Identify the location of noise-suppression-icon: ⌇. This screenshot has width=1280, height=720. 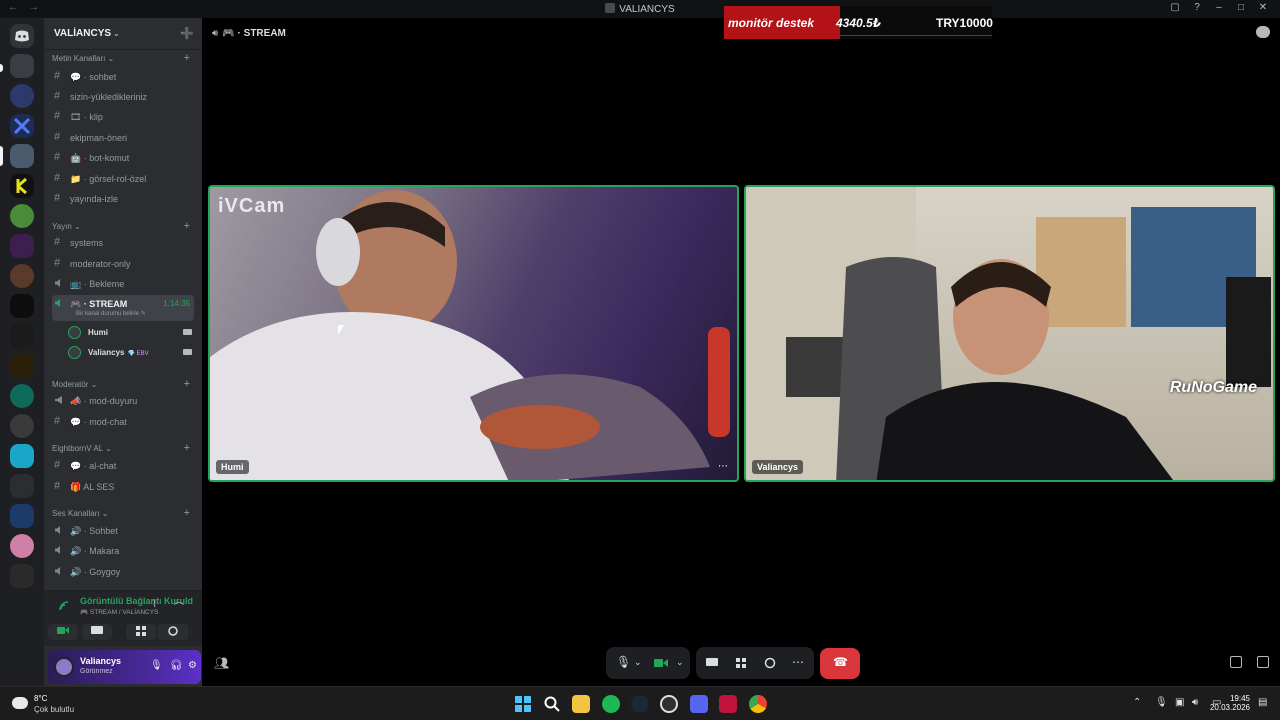
(154, 604).